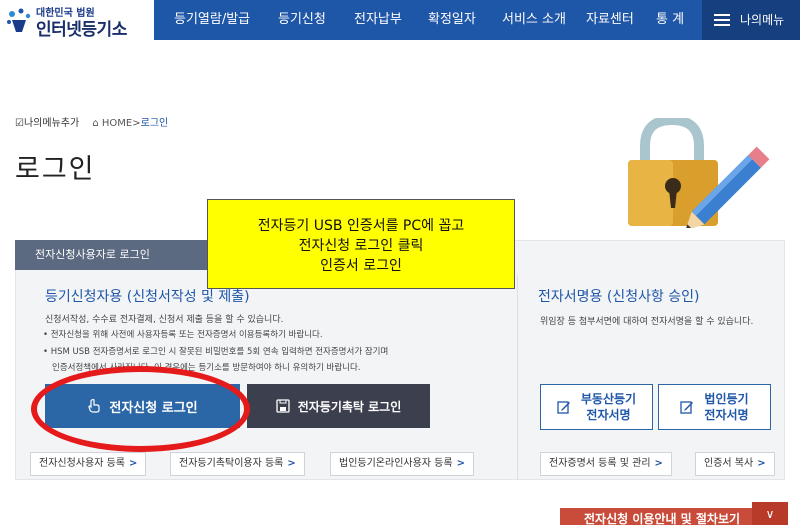 The image size is (800, 525). I want to click on register-trust-user-label: 전자등기촉탁이용자 등록, so click(231, 463).